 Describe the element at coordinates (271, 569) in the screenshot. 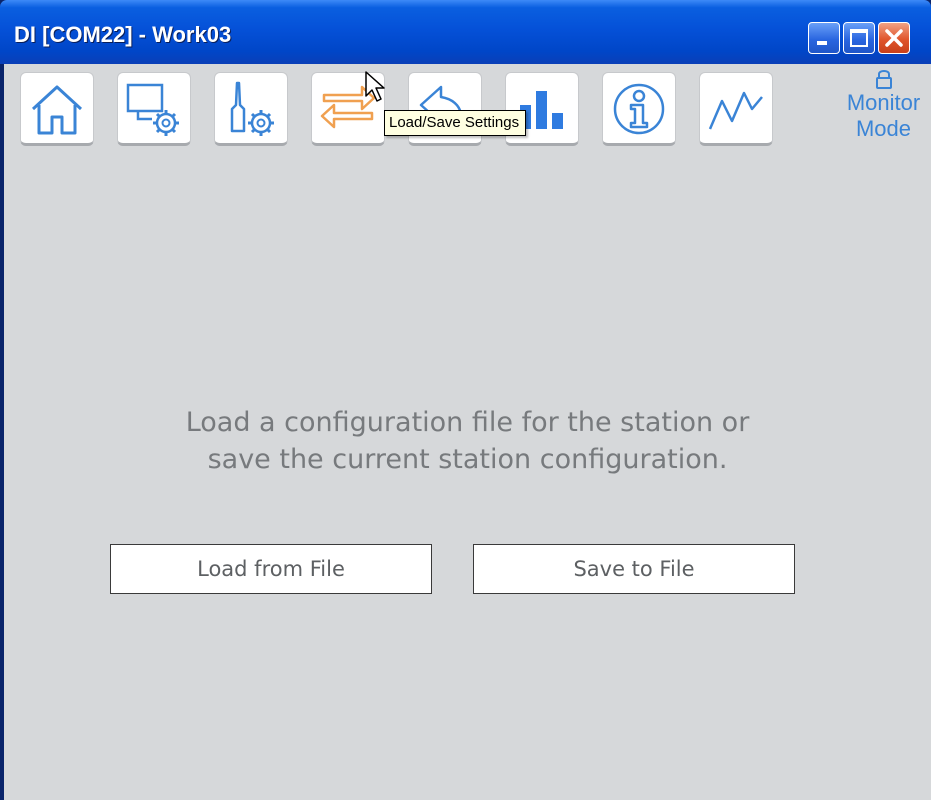

I see `load-from-file-button: Load from File` at that location.